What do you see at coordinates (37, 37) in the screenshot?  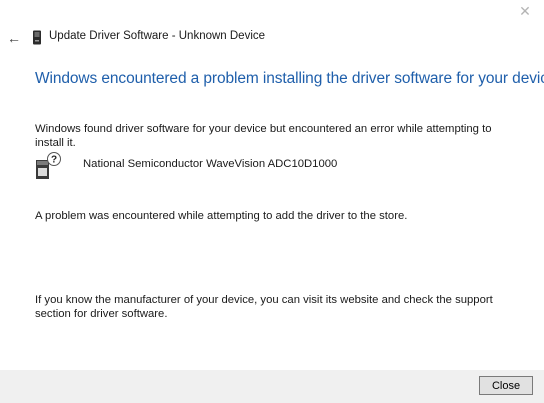 I see `device-manager-icon` at bounding box center [37, 37].